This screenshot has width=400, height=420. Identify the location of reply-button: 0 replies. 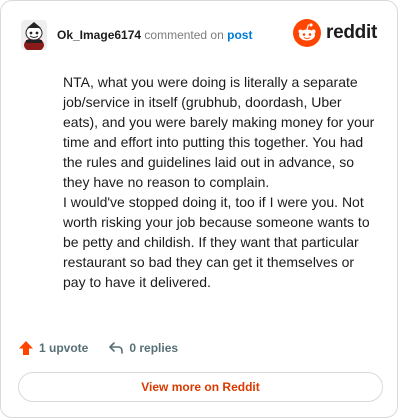
(143, 348).